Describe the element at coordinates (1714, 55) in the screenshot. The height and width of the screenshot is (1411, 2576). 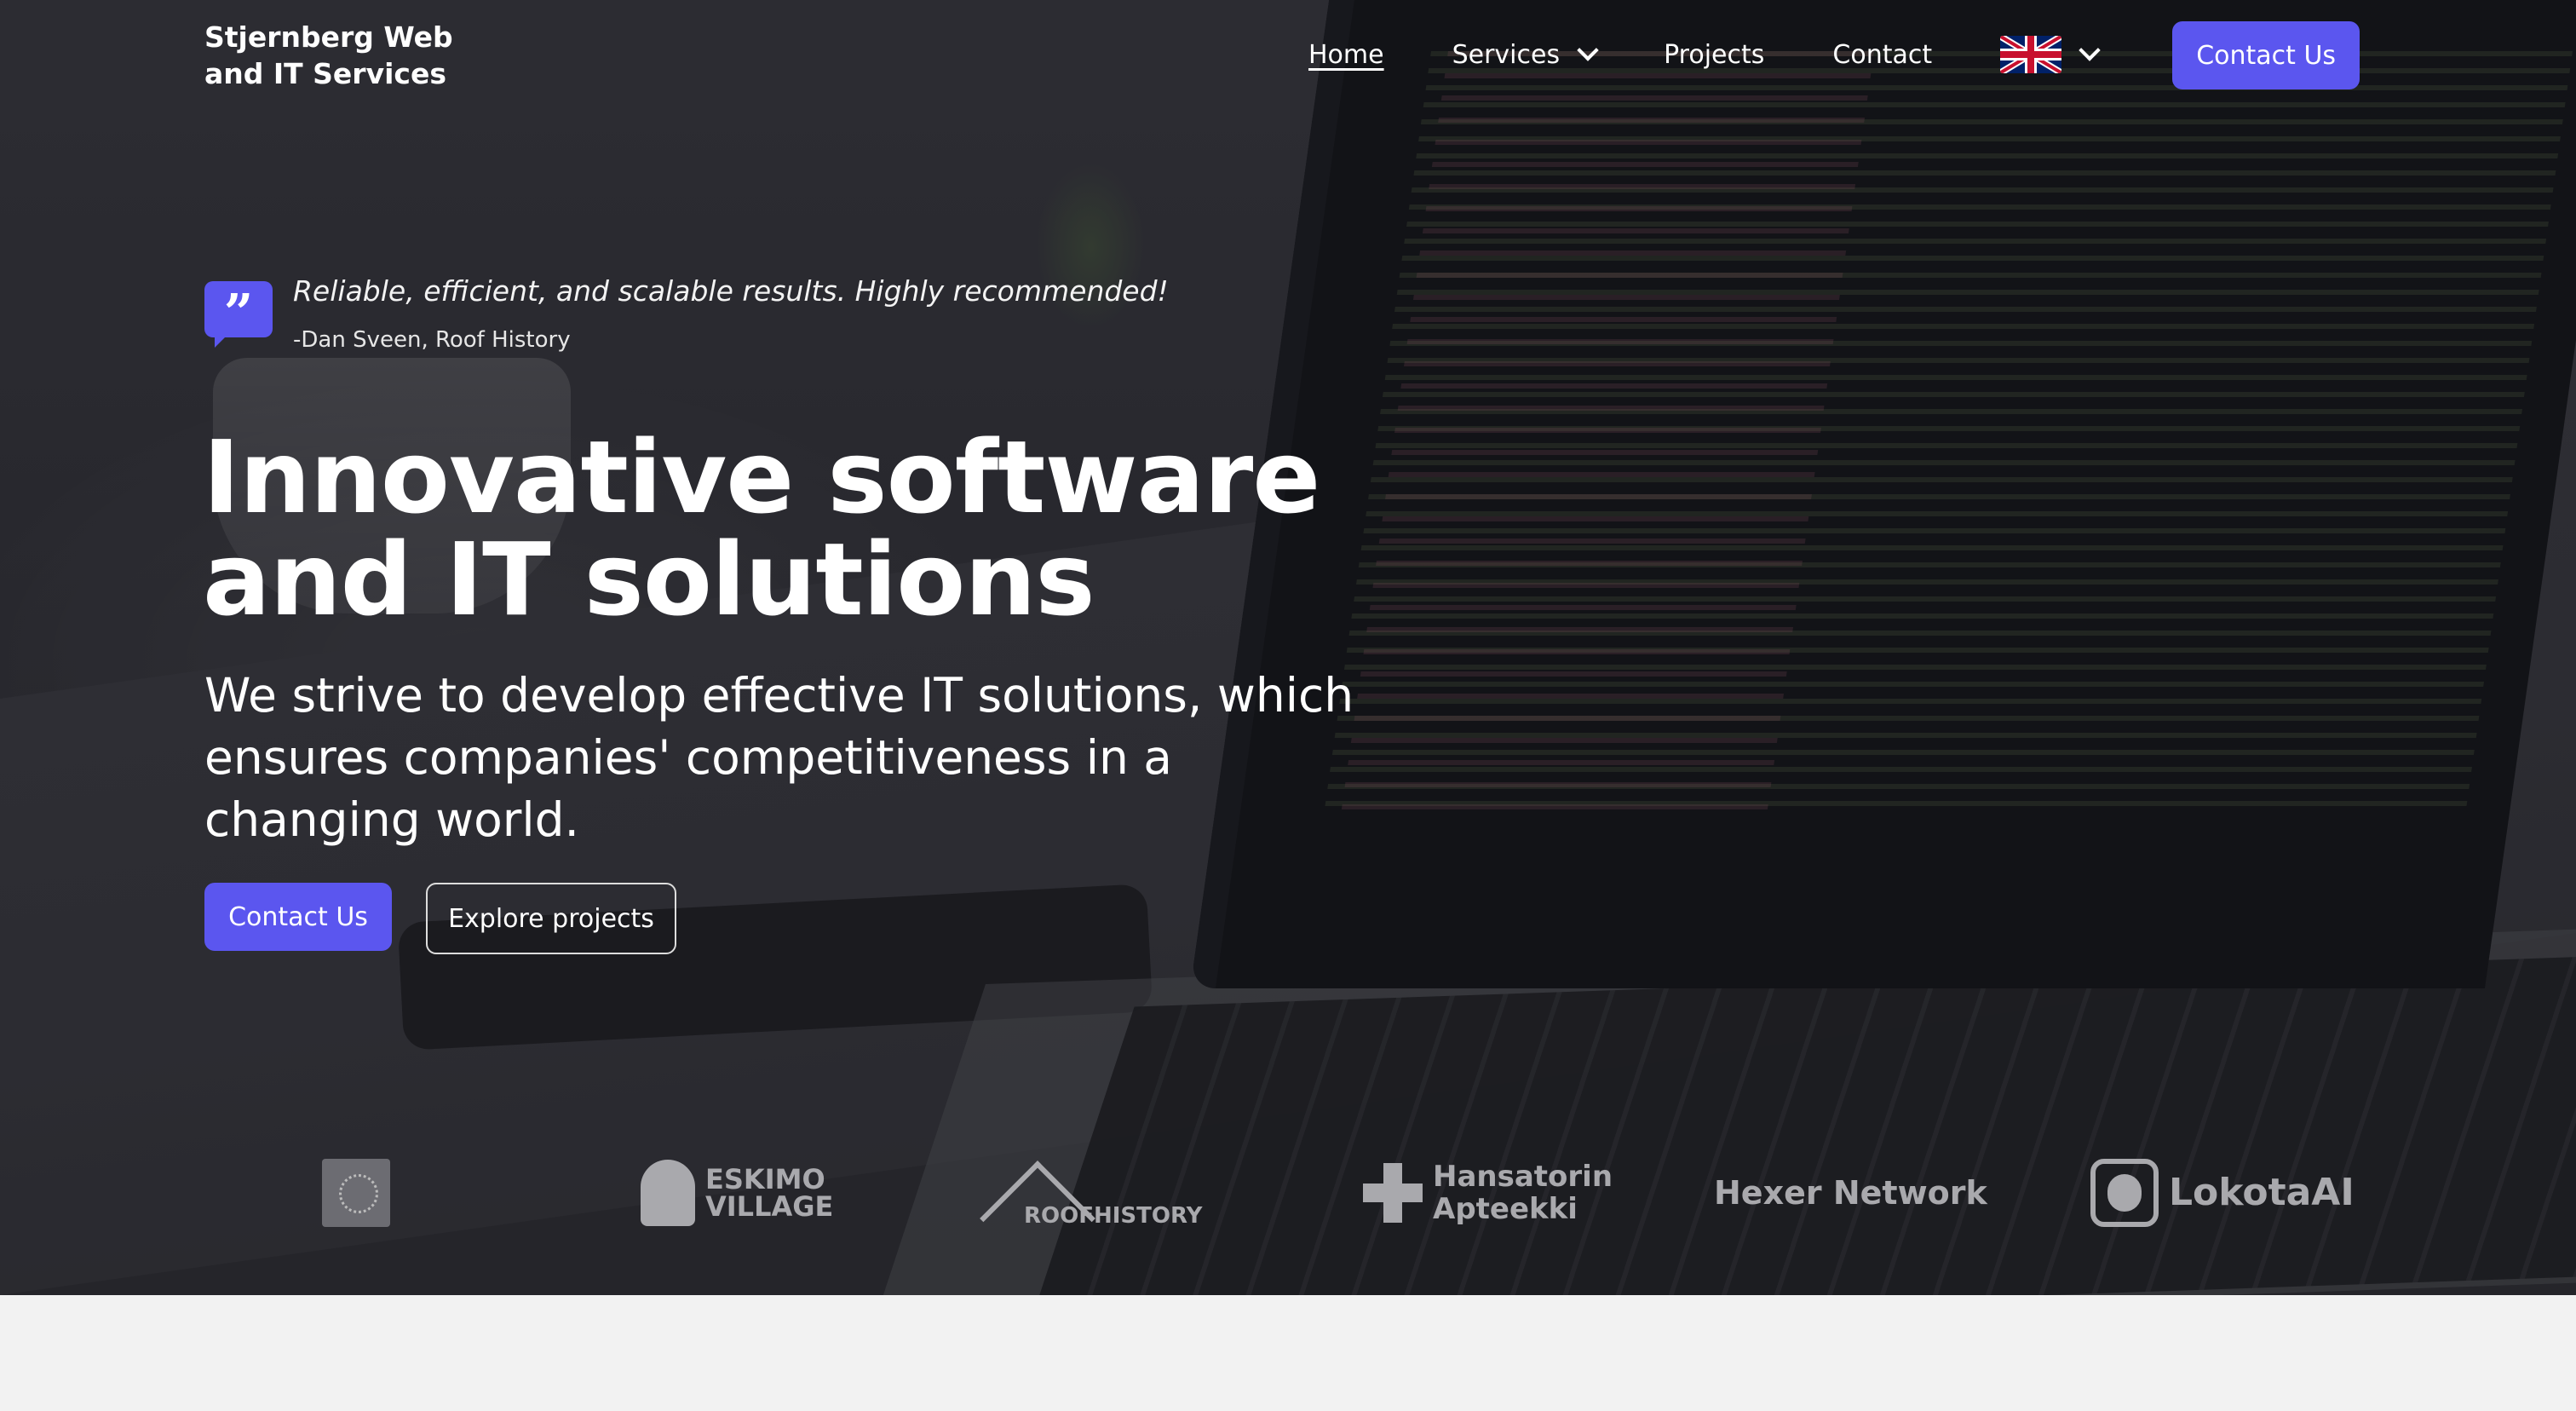
I see `nav-projects: Projects` at that location.